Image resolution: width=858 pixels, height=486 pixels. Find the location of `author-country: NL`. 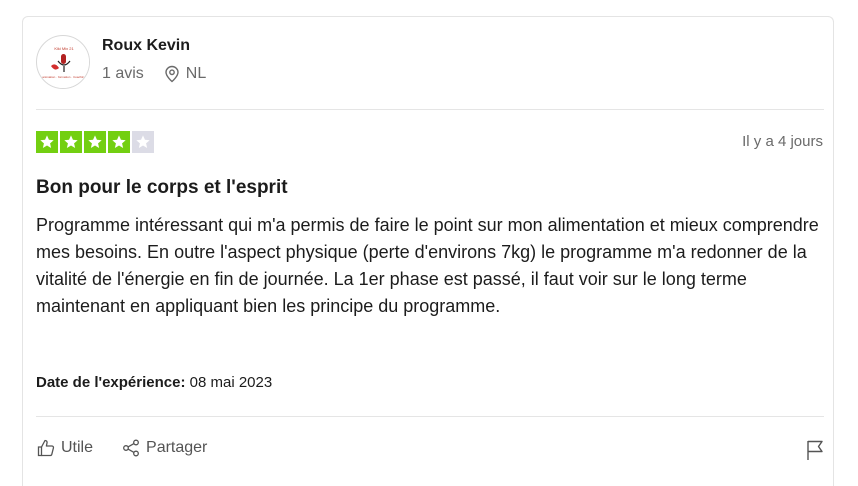

author-country: NL is located at coordinates (196, 73).